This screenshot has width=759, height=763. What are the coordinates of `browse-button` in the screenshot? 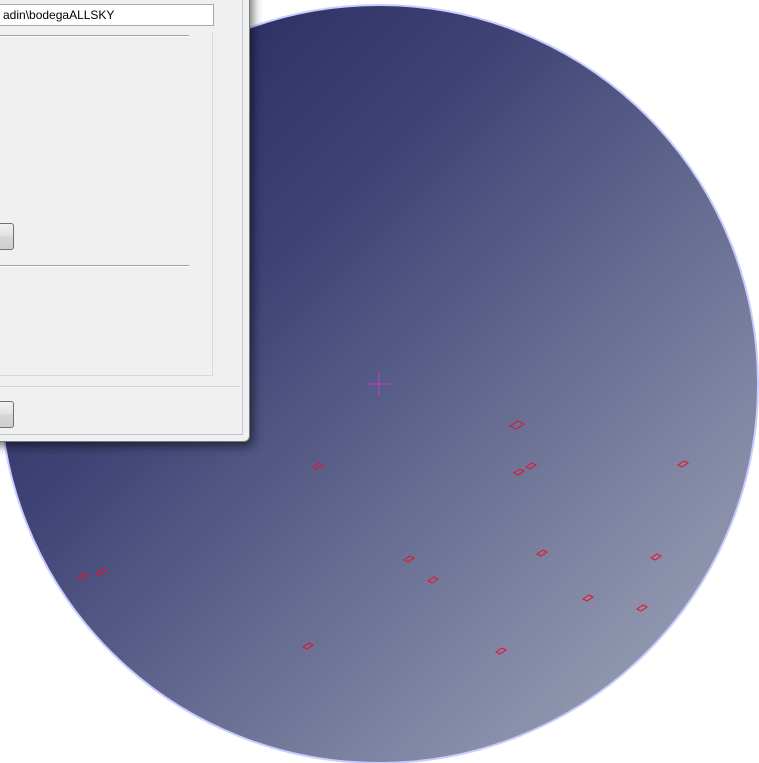 It's located at (7, 236).